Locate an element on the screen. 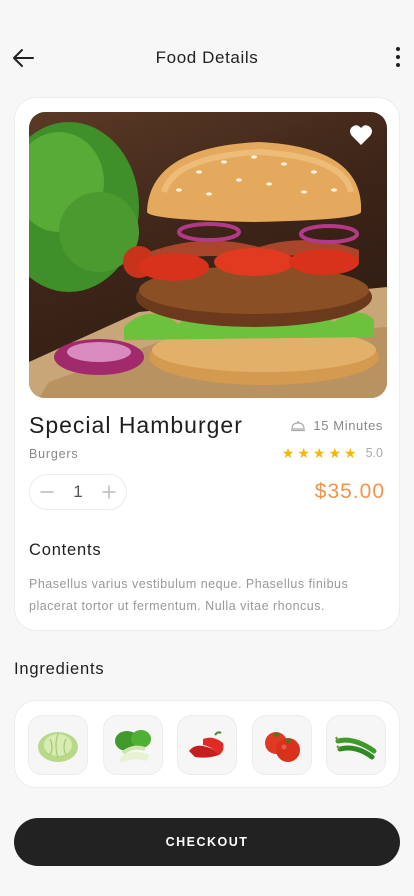 The width and height of the screenshot is (414, 896). ingredient-tomato is located at coordinates (282, 745).